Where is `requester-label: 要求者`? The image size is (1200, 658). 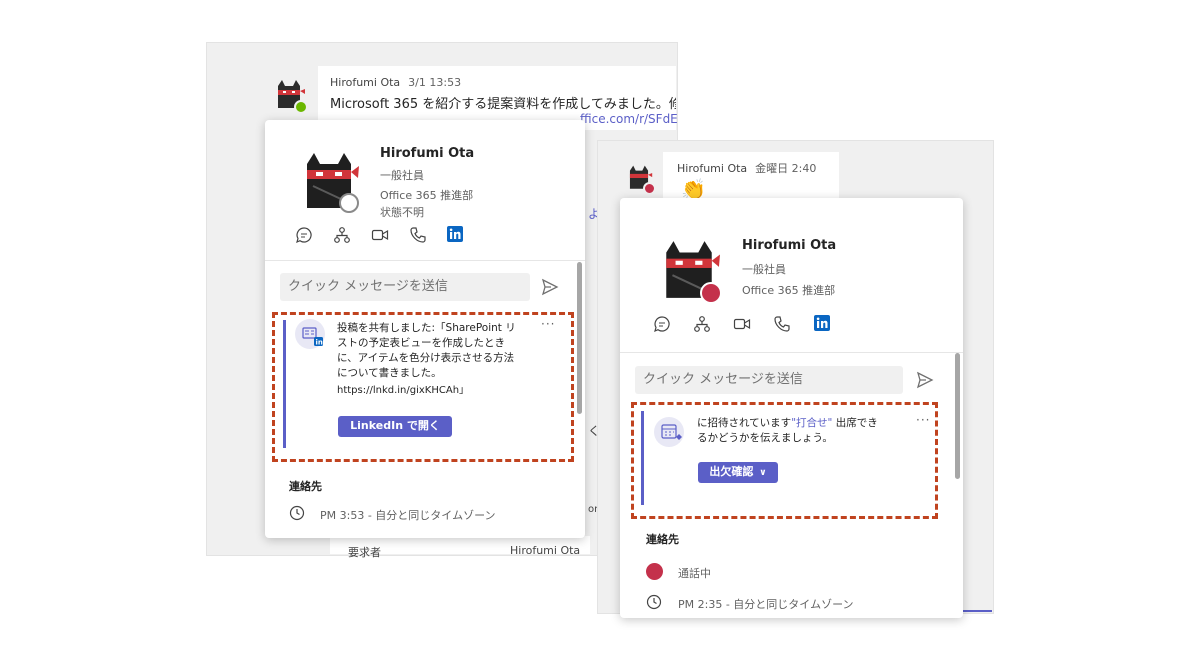
requester-label: 要求者 is located at coordinates (364, 552).